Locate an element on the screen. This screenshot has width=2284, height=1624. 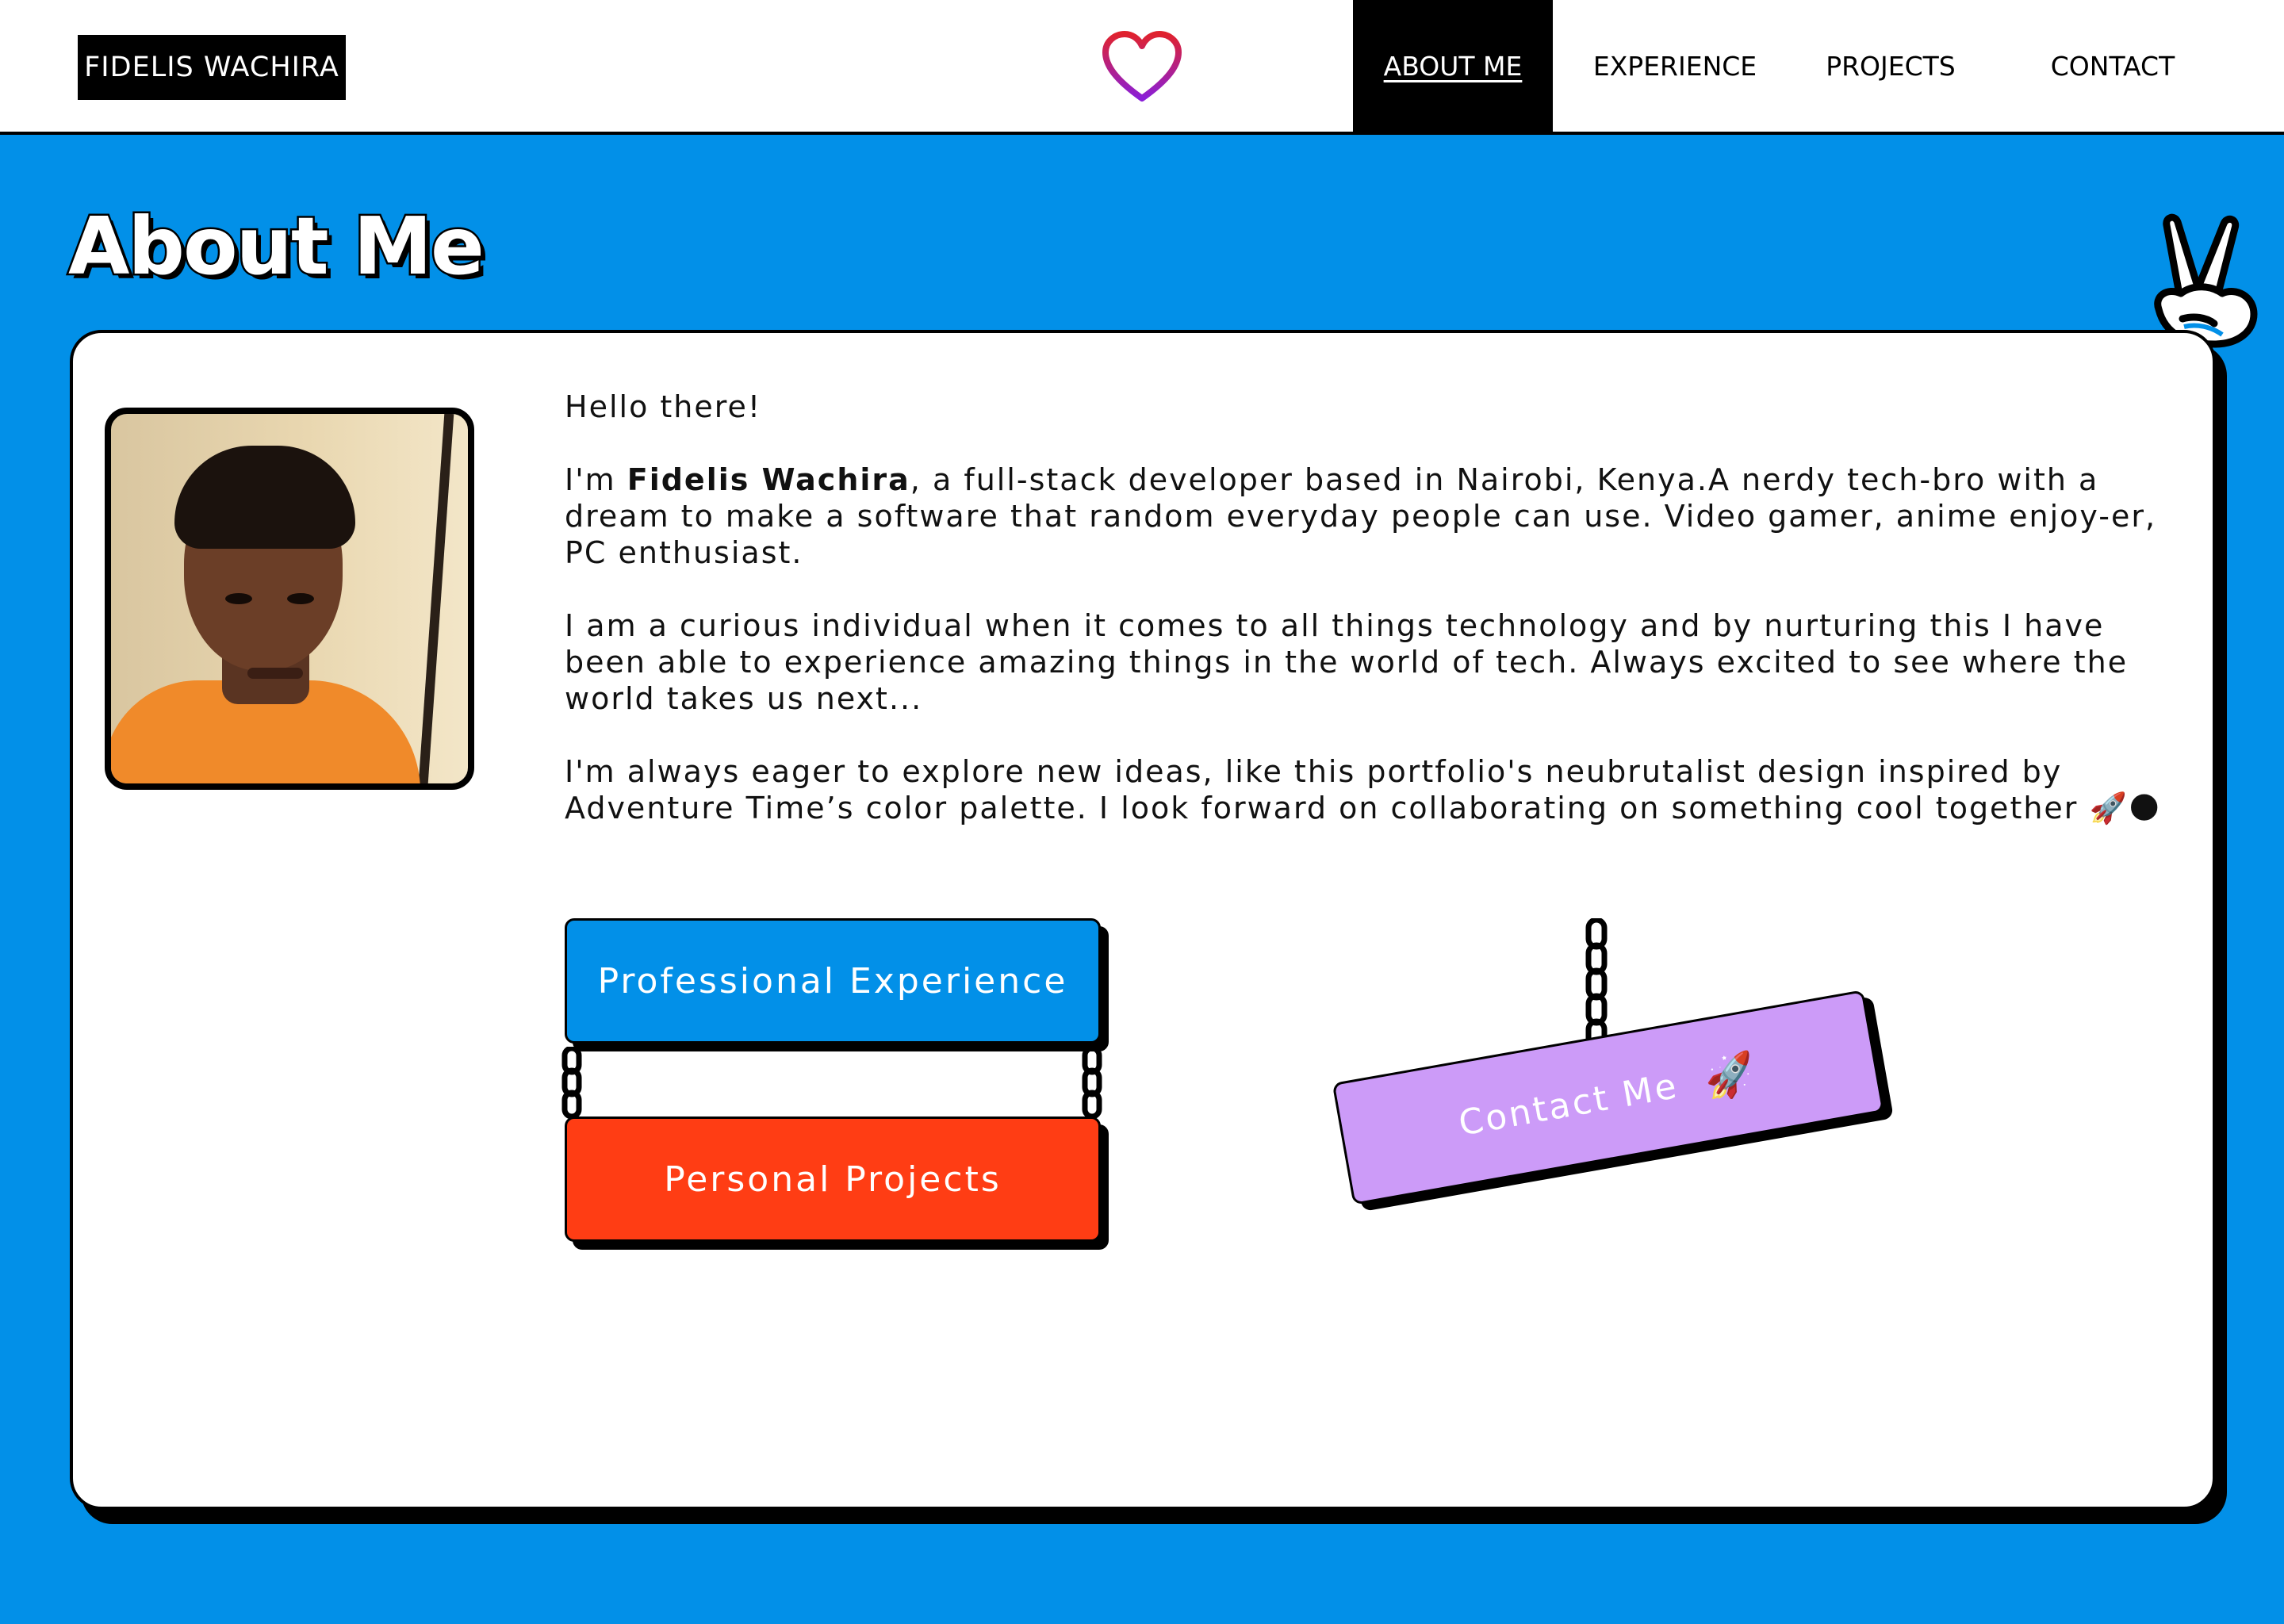
professional-experience-button: Professional Experience is located at coordinates (833, 981).